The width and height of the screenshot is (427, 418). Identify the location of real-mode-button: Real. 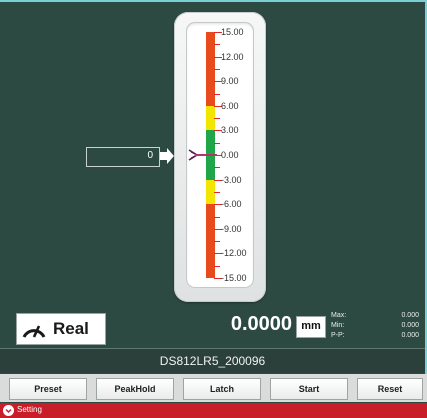
(61, 329).